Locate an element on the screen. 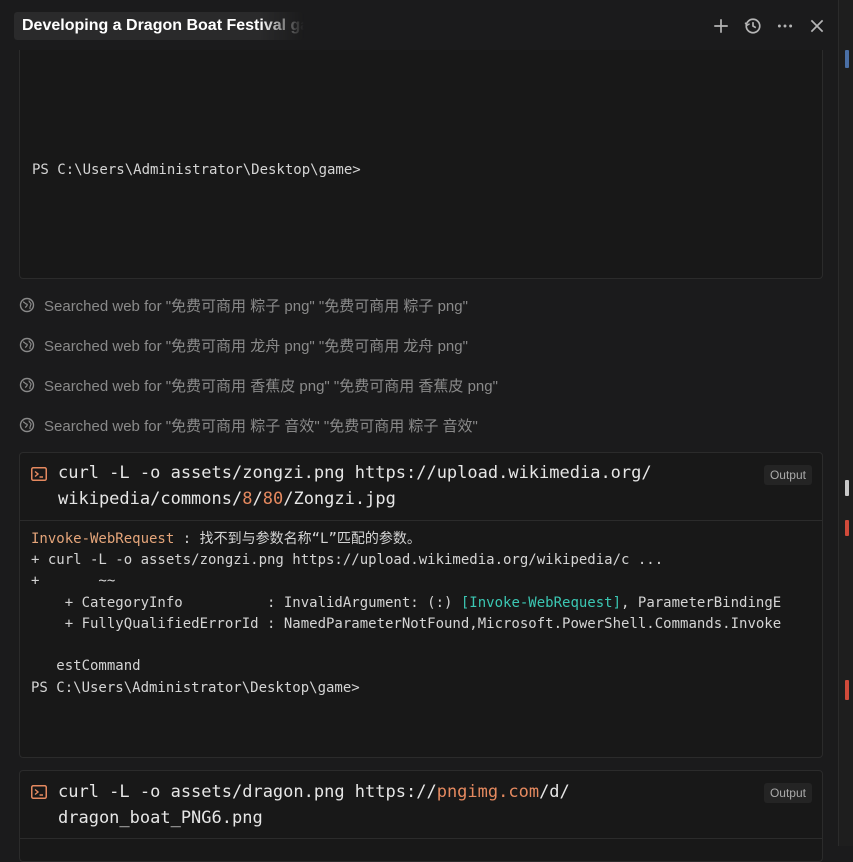  close-icon is located at coordinates (817, 26).